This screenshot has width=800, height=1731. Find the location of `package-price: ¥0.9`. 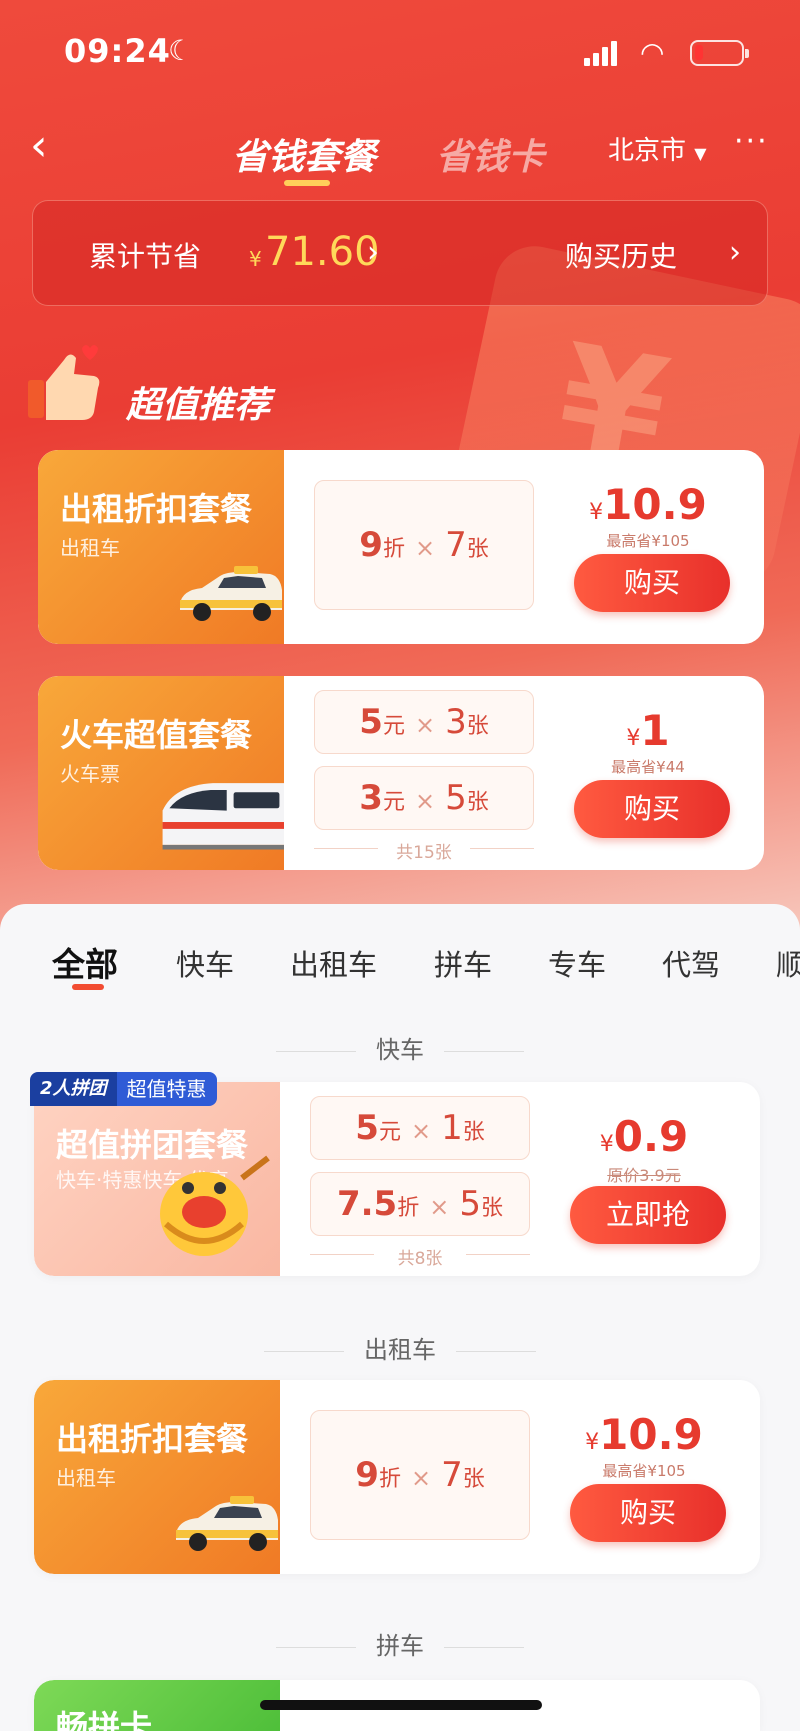

package-price: ¥0.9 is located at coordinates (644, 1136).